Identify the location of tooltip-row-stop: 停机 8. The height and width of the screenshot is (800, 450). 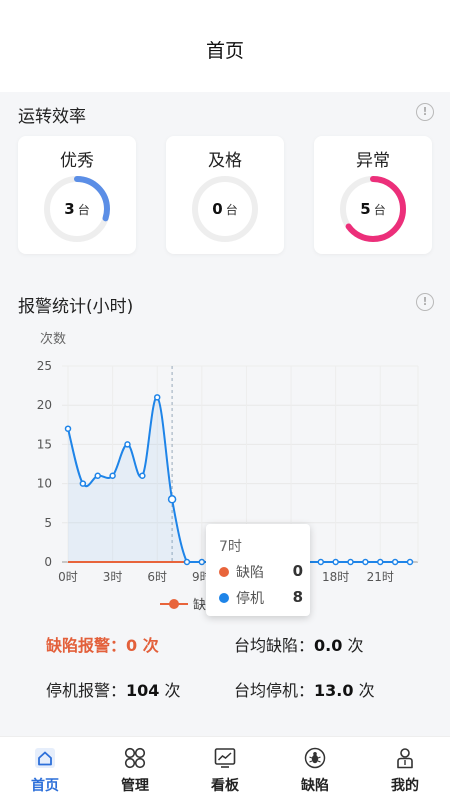
(261, 598).